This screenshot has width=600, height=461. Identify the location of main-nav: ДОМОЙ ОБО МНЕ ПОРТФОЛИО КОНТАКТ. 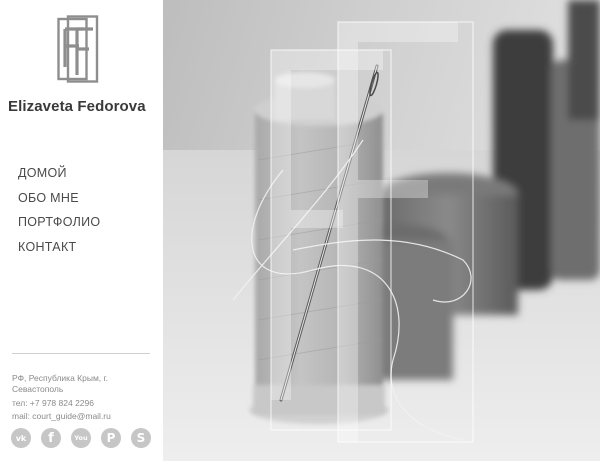
(59, 215).